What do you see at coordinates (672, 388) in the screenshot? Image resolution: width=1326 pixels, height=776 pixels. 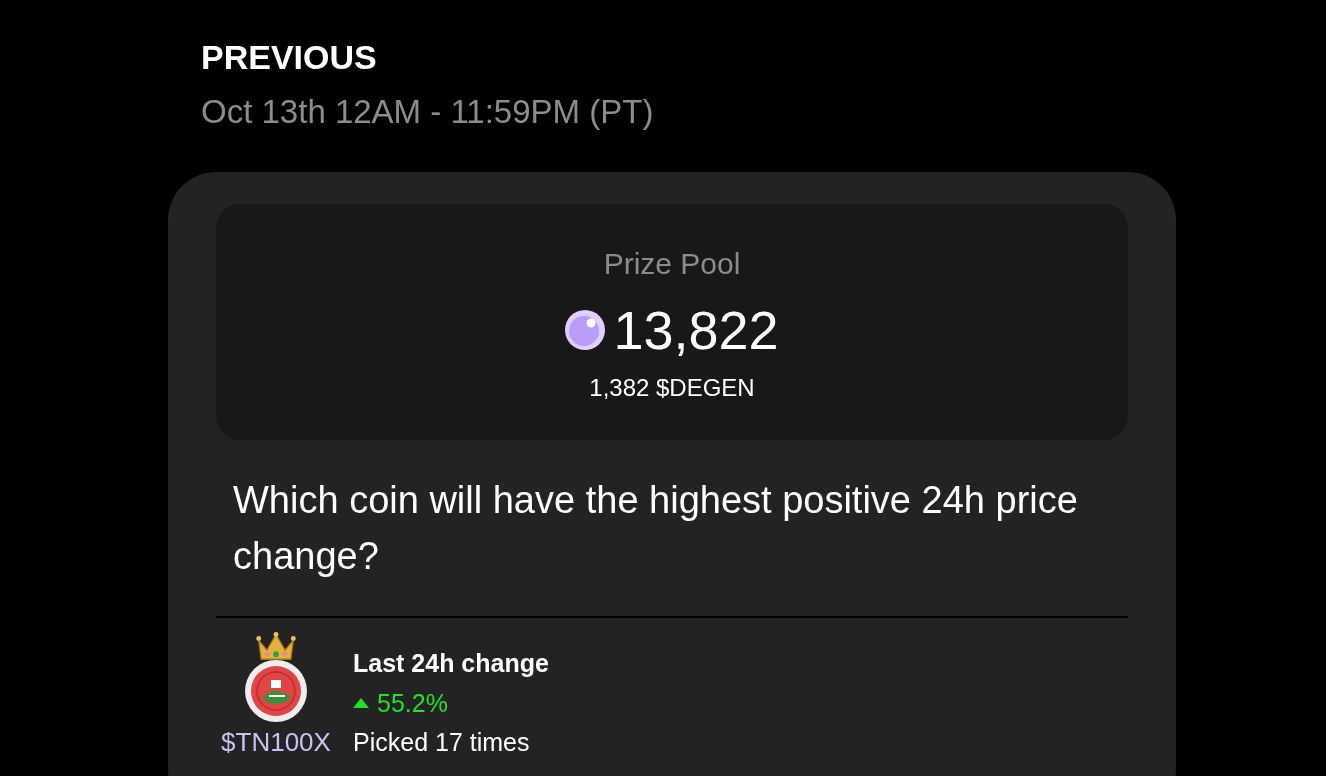 I see `degen-amount: 1,382 $DEGEN` at bounding box center [672, 388].